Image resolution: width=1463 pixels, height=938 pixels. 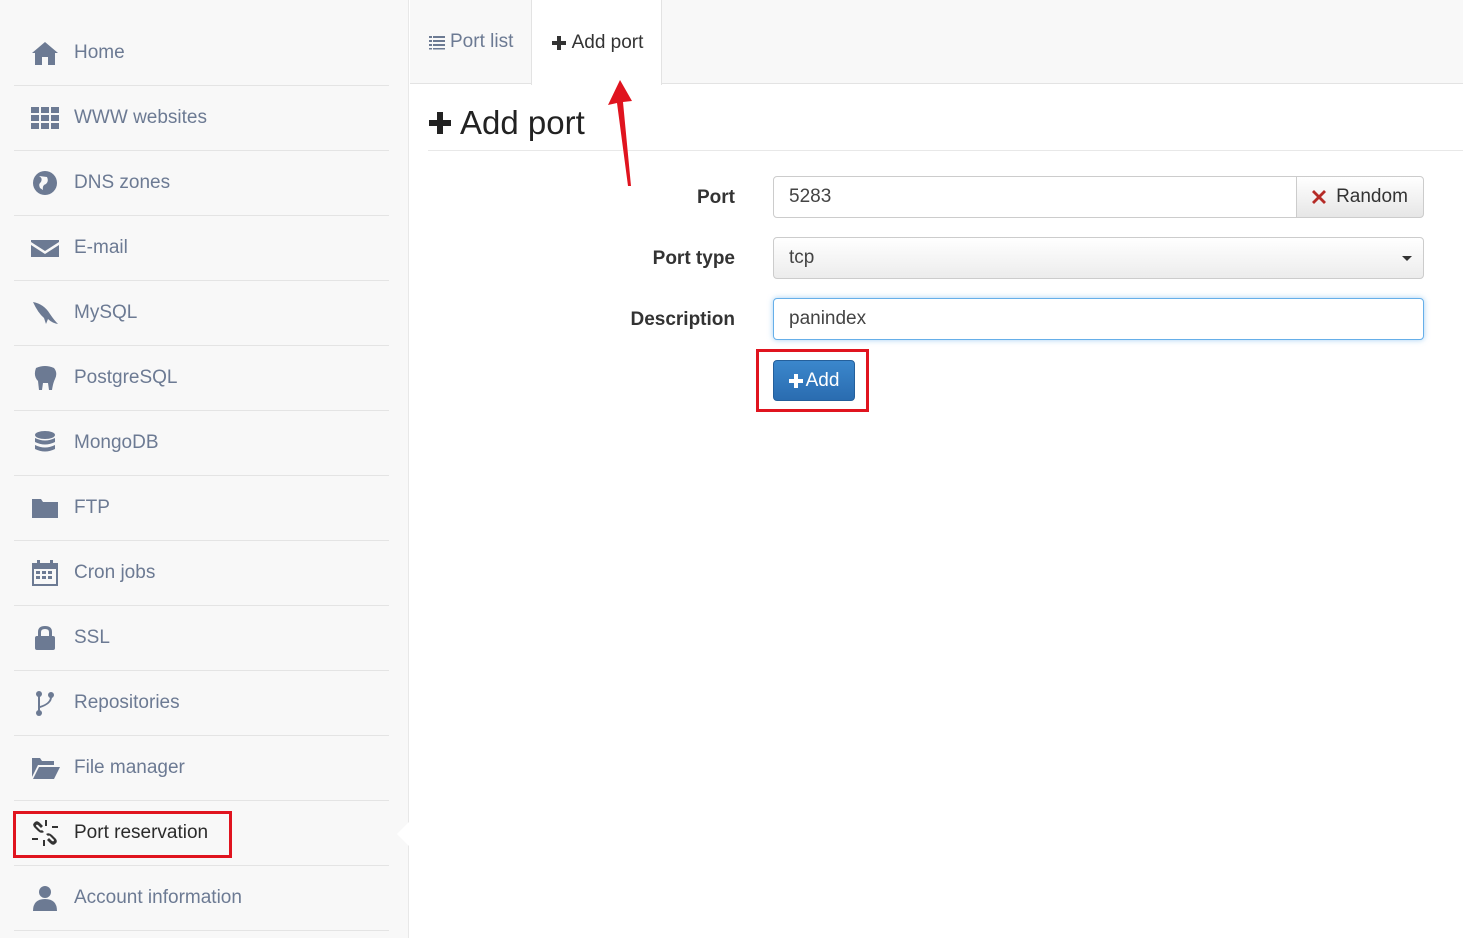 I want to click on database-icon, so click(x=45, y=443).